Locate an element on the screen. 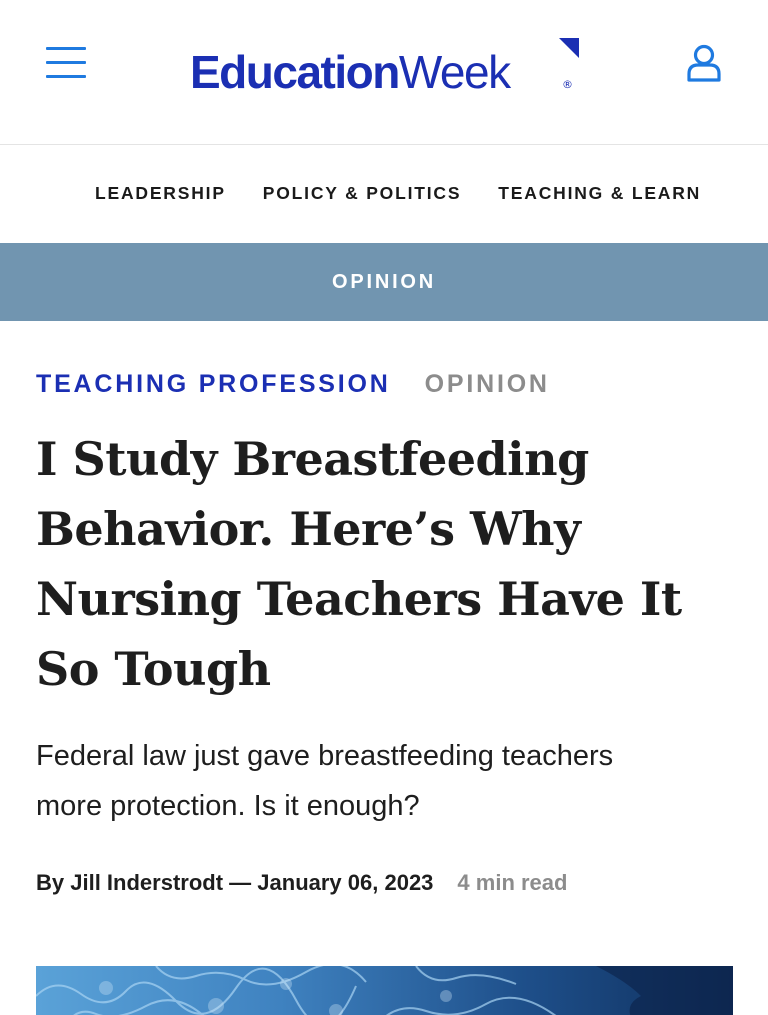 Image resolution: width=768 pixels, height=1015 pixels. headline-line: Nursing Teachers Have It is located at coordinates (359, 599).